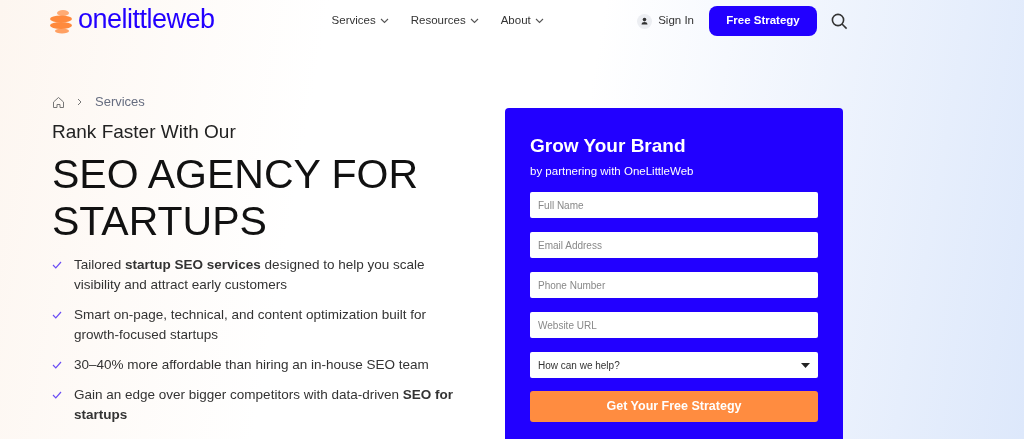 The width and height of the screenshot is (1024, 439). What do you see at coordinates (674, 245) in the screenshot?
I see `input-field: Email Address` at bounding box center [674, 245].